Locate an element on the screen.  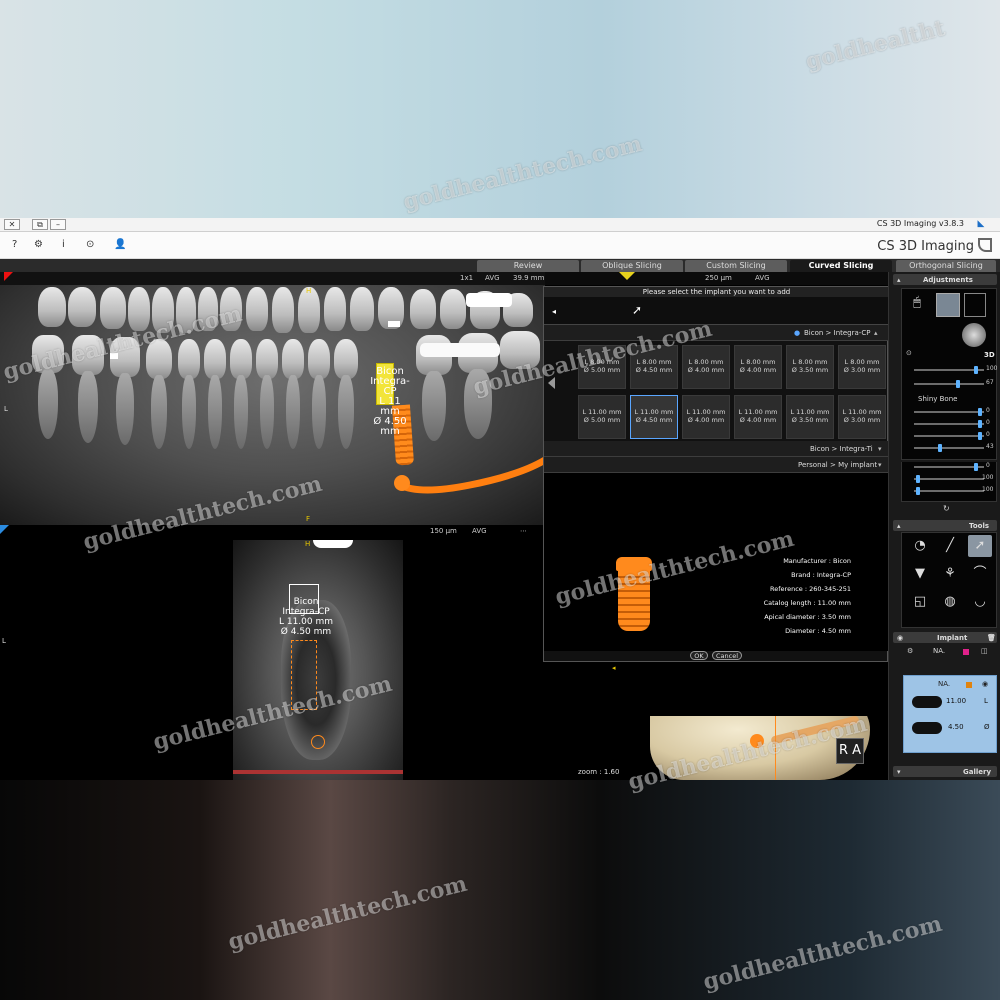
implant-header: Implant ◉ 🗑 is located at coordinates (945, 637).